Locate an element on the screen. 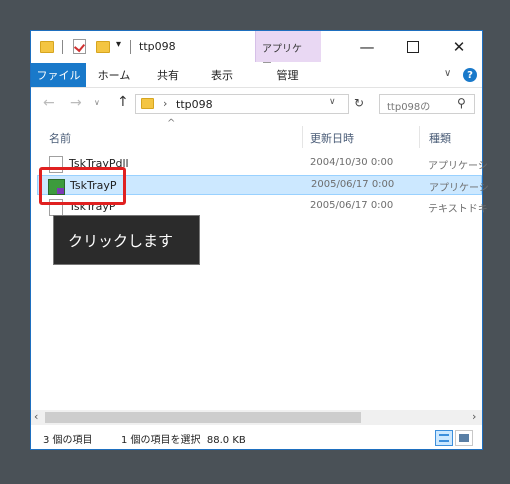  large-icons-view-icon is located at coordinates (464, 438).